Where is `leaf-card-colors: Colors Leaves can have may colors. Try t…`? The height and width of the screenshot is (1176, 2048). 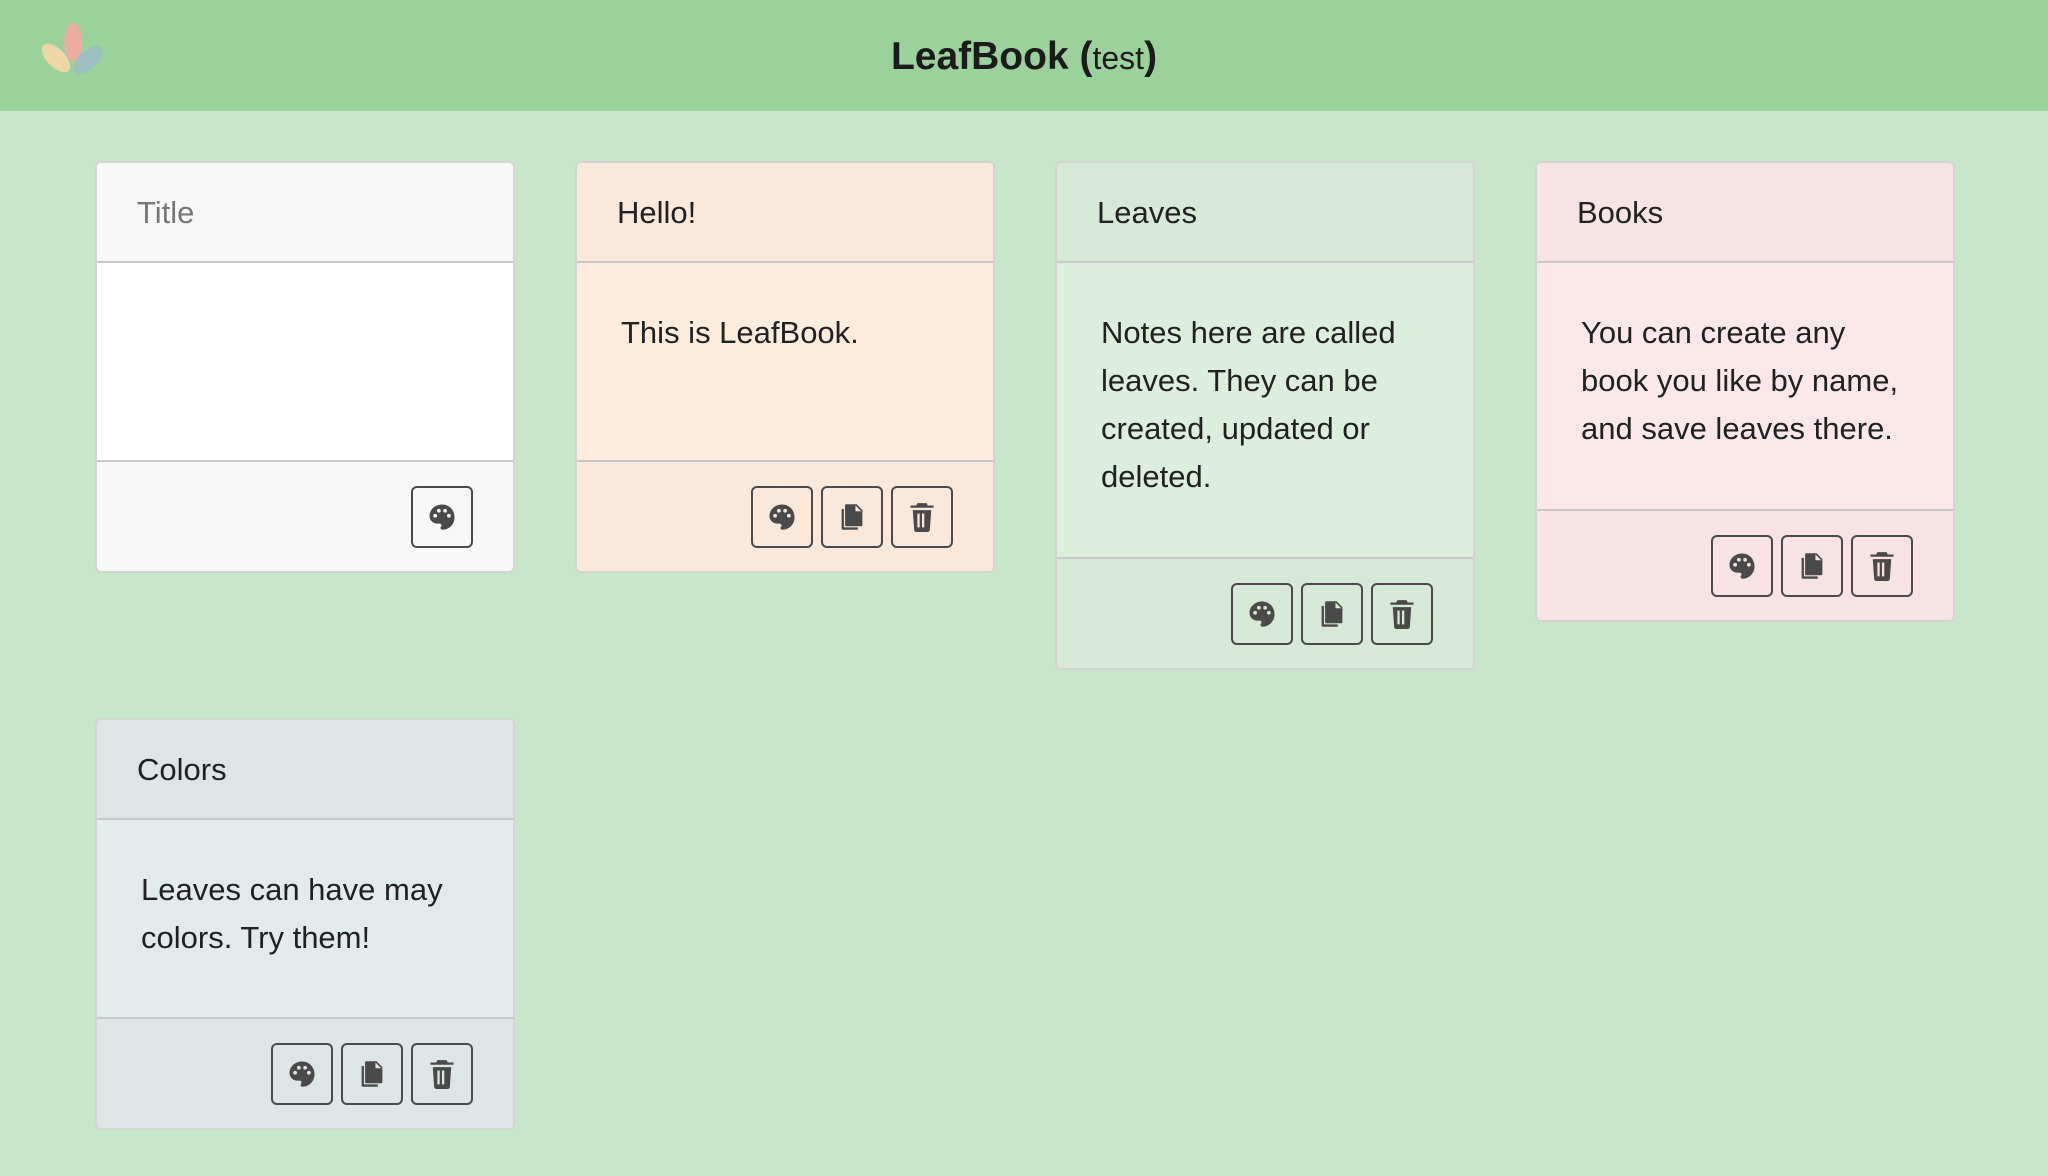 leaf-card-colors: Colors Leaves can have may colors. Try t… is located at coordinates (305, 924).